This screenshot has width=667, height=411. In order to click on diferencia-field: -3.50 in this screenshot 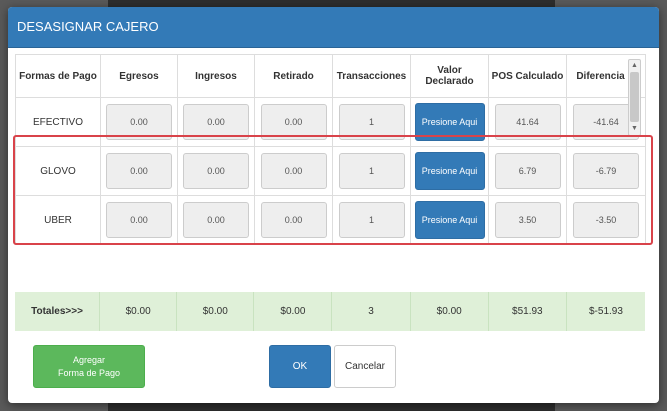, I will do `click(606, 220)`.